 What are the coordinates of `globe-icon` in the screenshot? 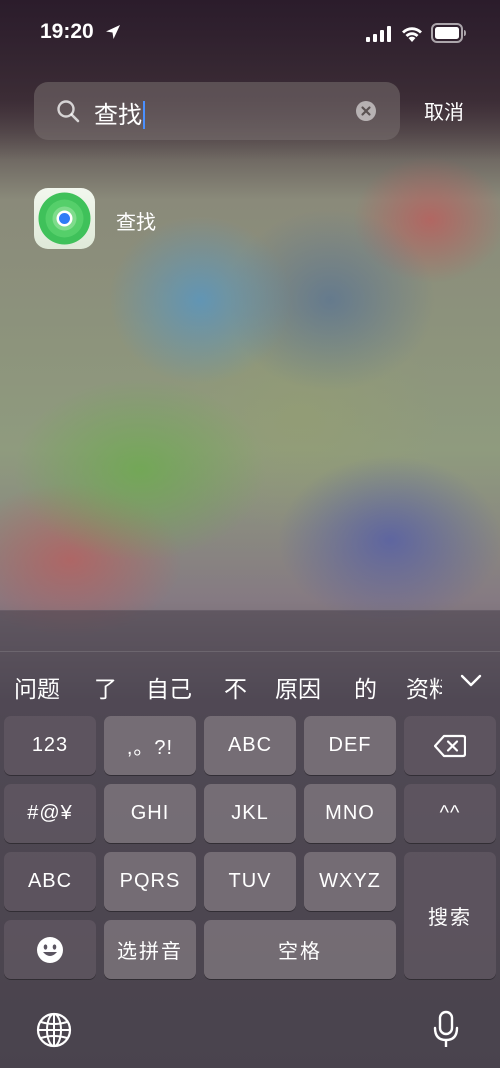 It's located at (54, 1030).